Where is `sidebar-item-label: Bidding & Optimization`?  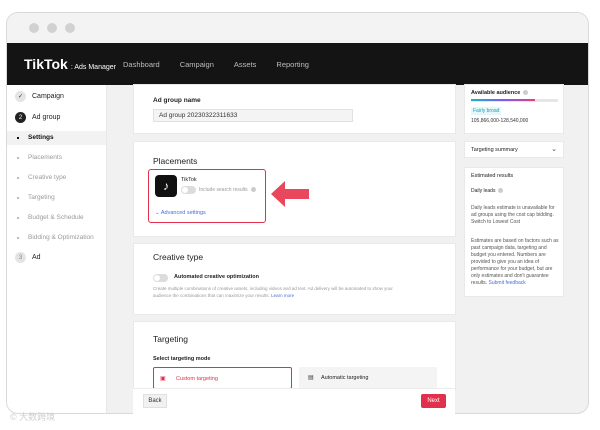 sidebar-item-label: Bidding & Optimization is located at coordinates (61, 237).